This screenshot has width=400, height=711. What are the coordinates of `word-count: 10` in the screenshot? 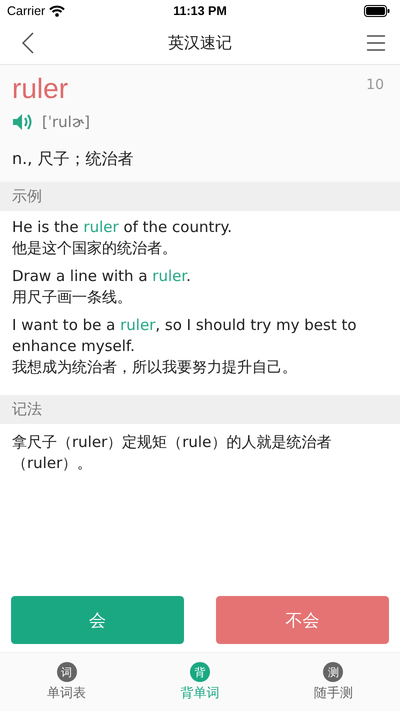 It's located at (375, 85).